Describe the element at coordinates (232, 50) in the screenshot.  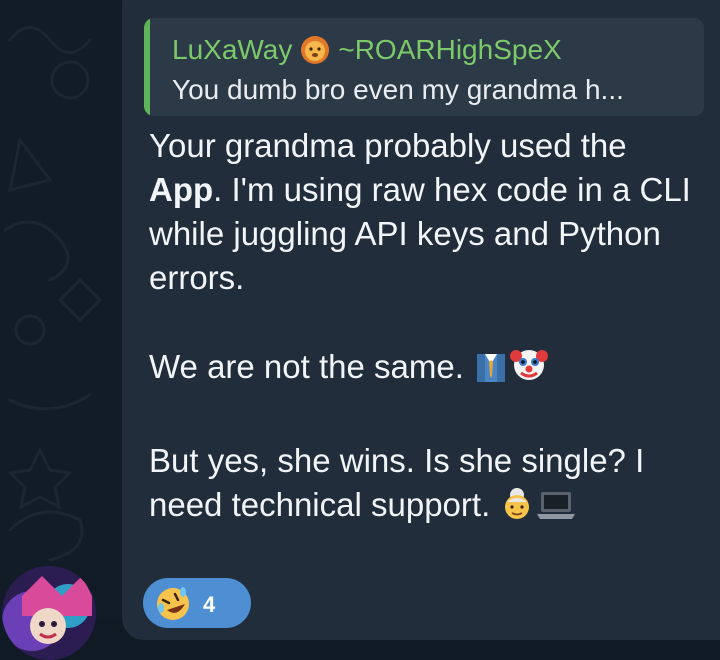
I see `reply-author-name: LuXaWay` at that location.